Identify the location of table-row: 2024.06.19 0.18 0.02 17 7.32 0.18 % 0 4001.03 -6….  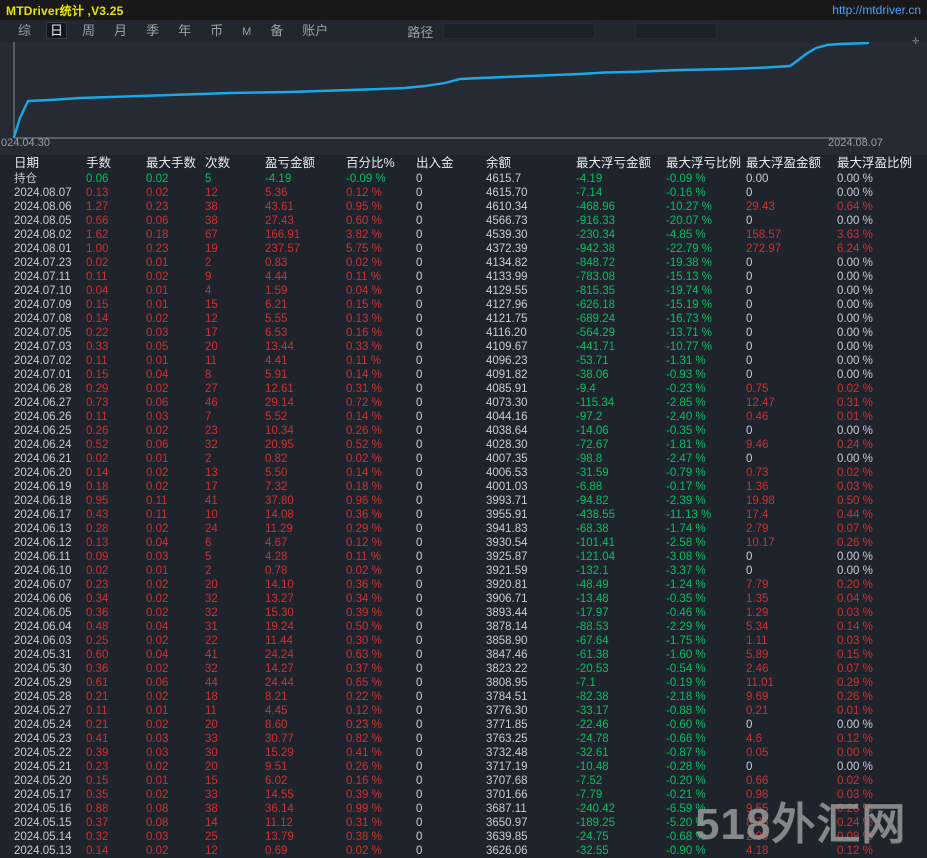
(470, 487).